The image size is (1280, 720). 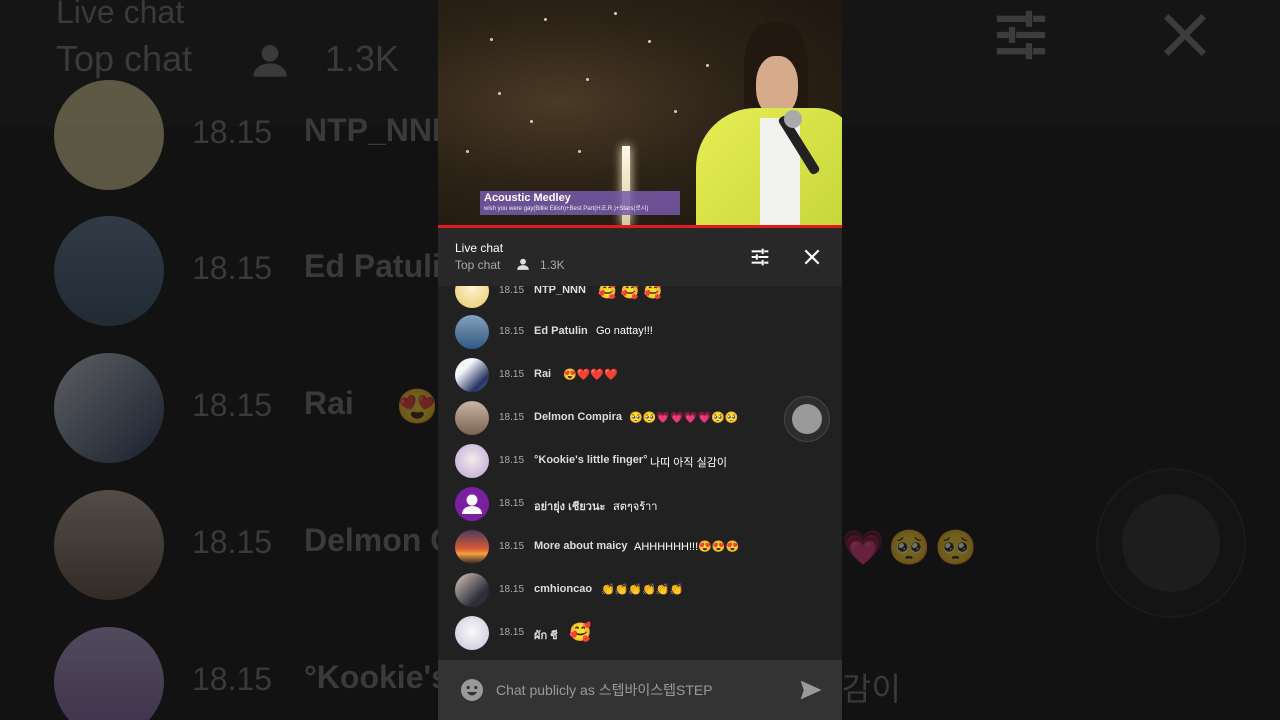 What do you see at coordinates (642, 590) in the screenshot?
I see `message-text: 👏👏👏👏👏👏` at bounding box center [642, 590].